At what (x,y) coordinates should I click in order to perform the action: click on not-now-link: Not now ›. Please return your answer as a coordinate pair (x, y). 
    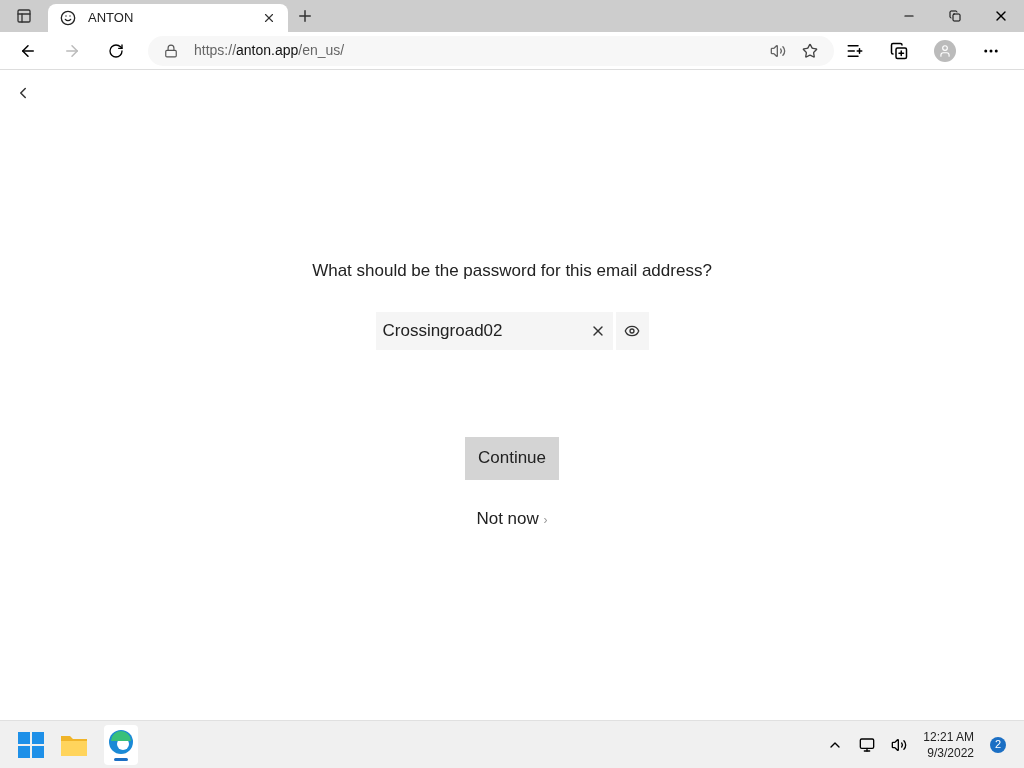
    Looking at the image, I should click on (512, 518).